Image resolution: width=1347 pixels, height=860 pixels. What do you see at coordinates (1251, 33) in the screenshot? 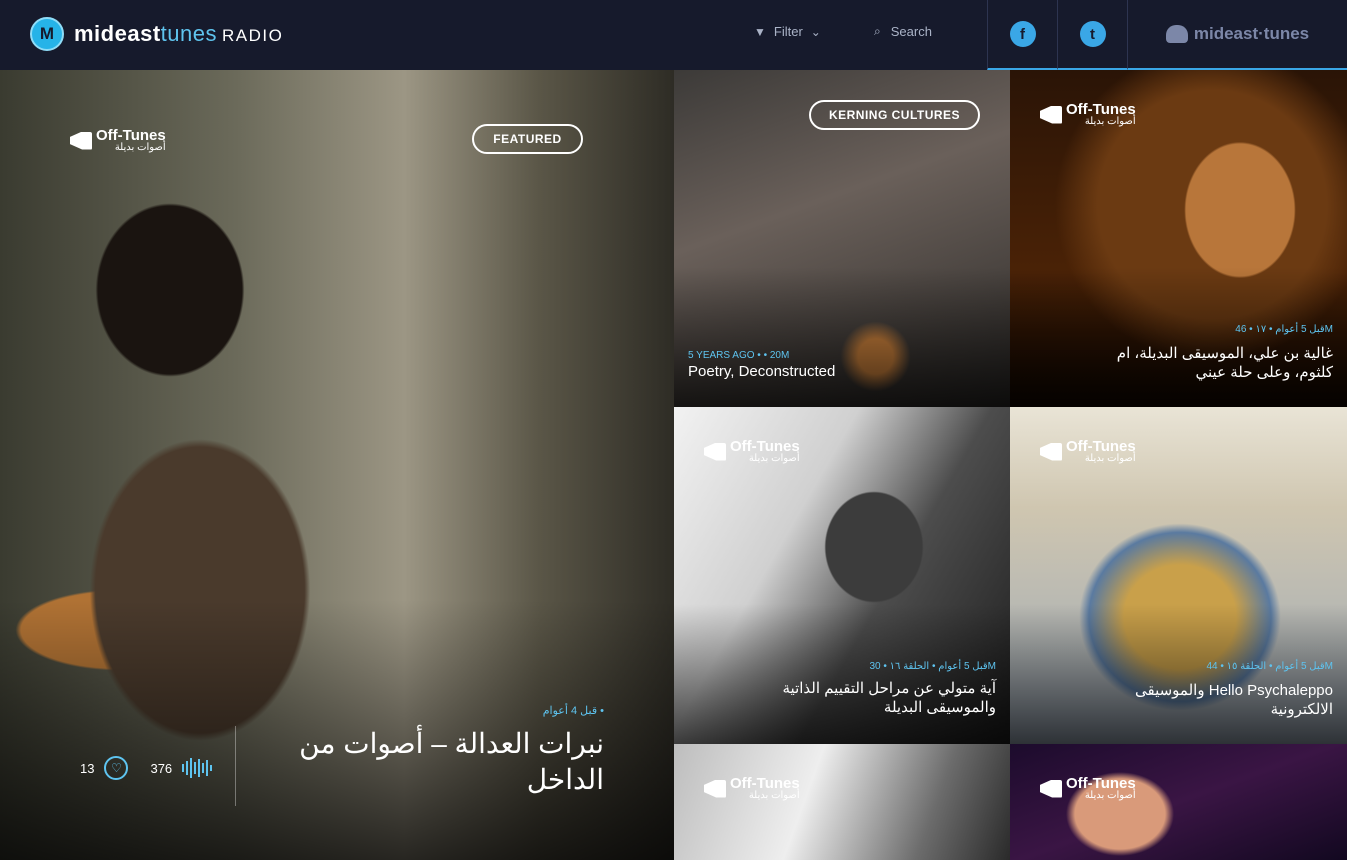
I see `brand-label: mideast·tunes` at bounding box center [1251, 33].